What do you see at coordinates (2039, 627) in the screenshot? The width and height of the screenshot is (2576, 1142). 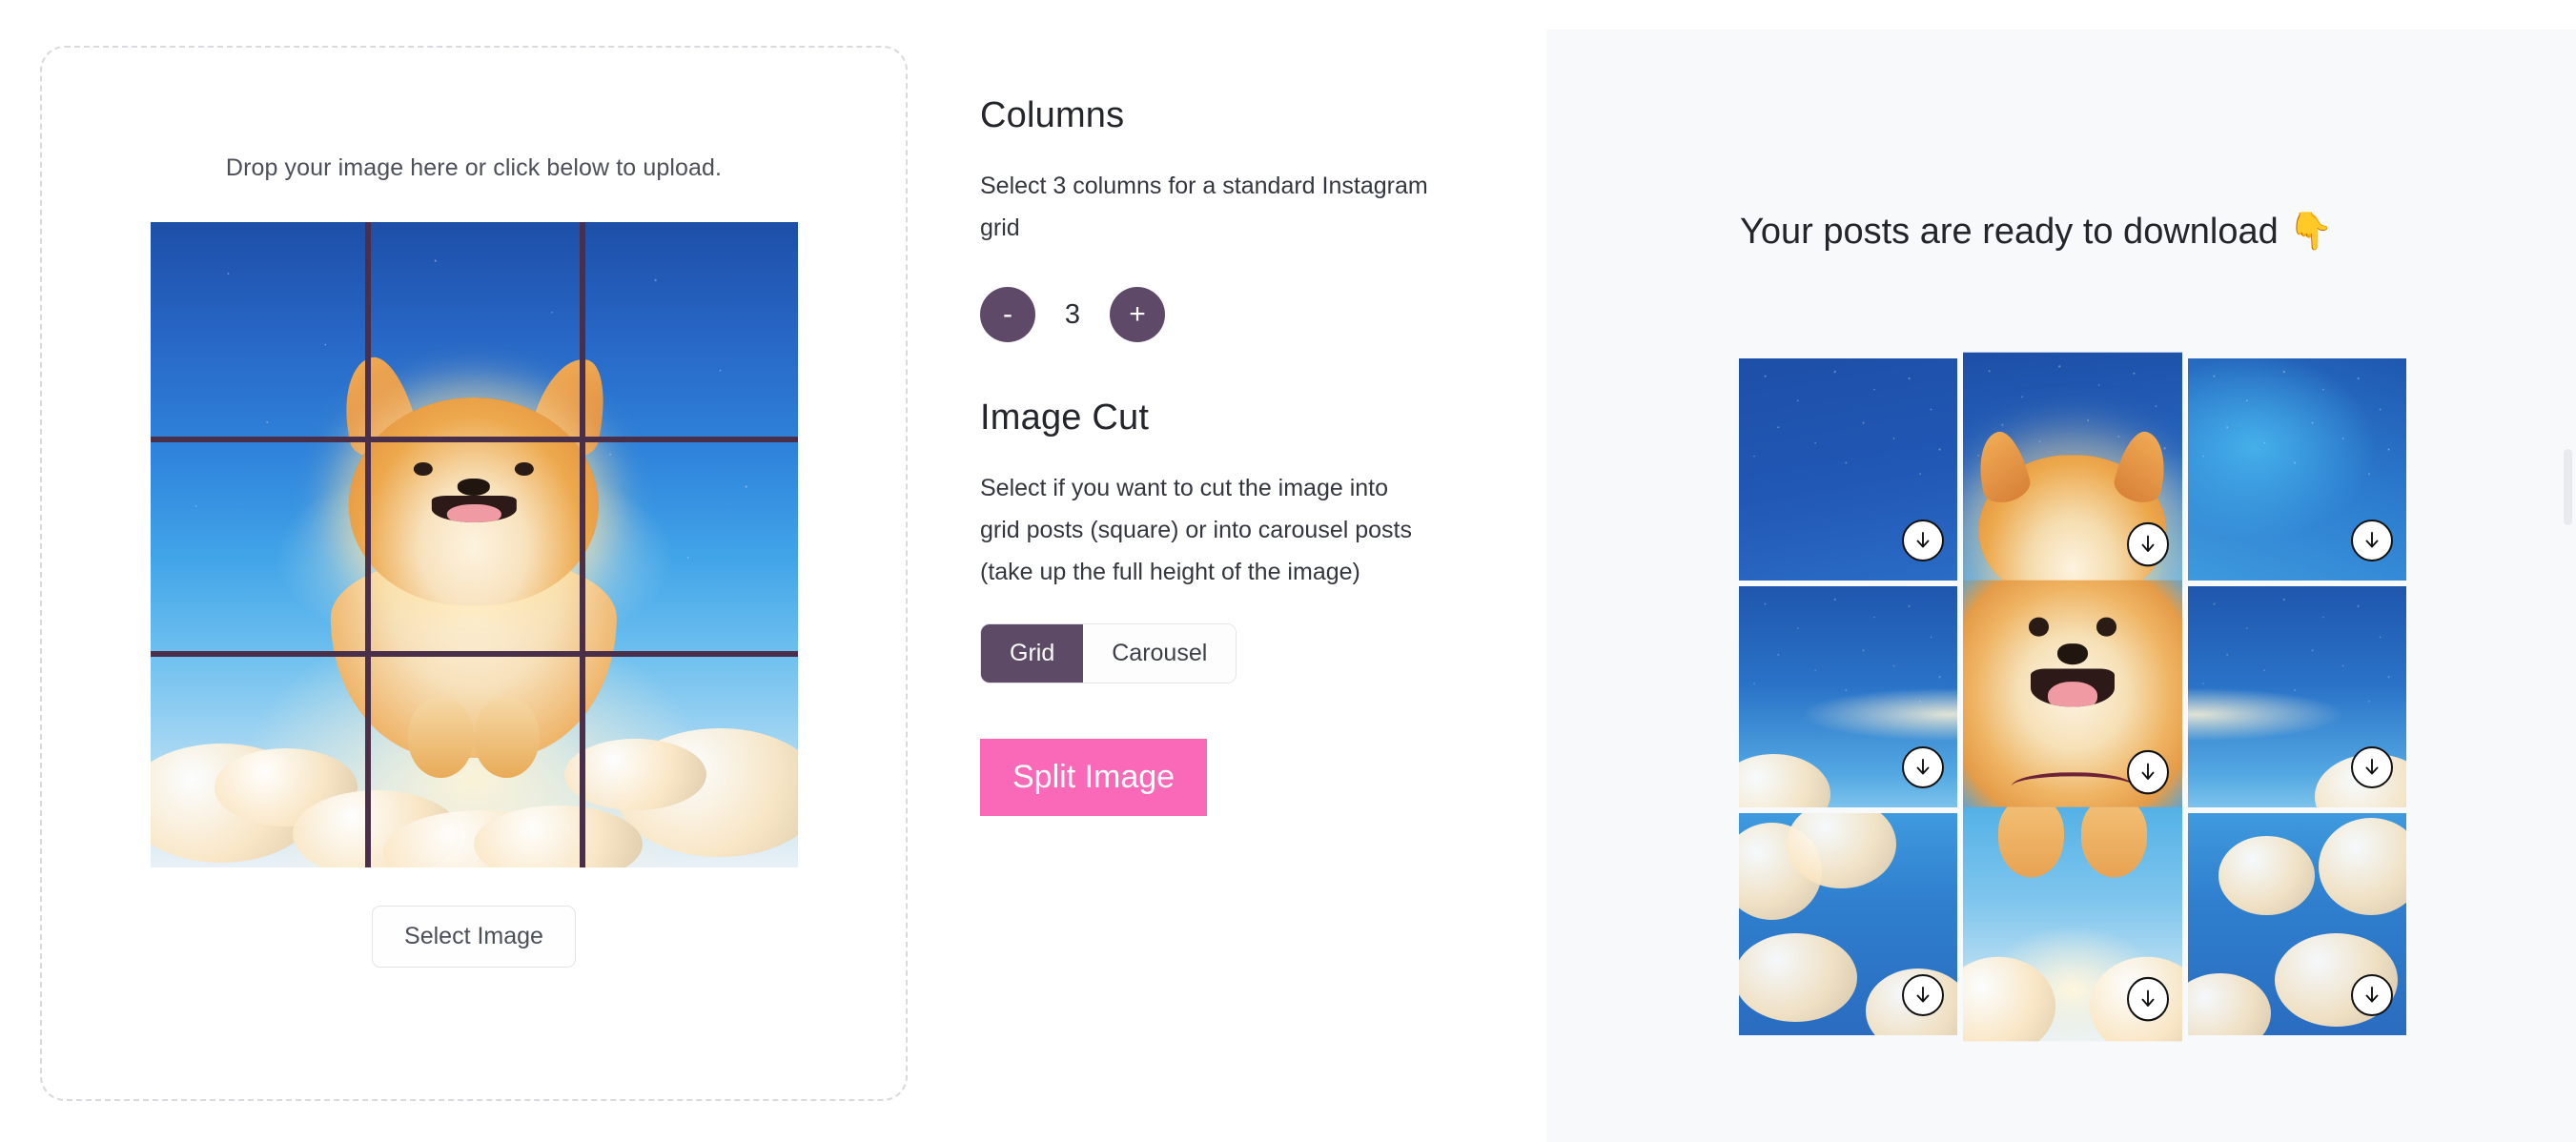 I see `shiba-eye-left` at bounding box center [2039, 627].